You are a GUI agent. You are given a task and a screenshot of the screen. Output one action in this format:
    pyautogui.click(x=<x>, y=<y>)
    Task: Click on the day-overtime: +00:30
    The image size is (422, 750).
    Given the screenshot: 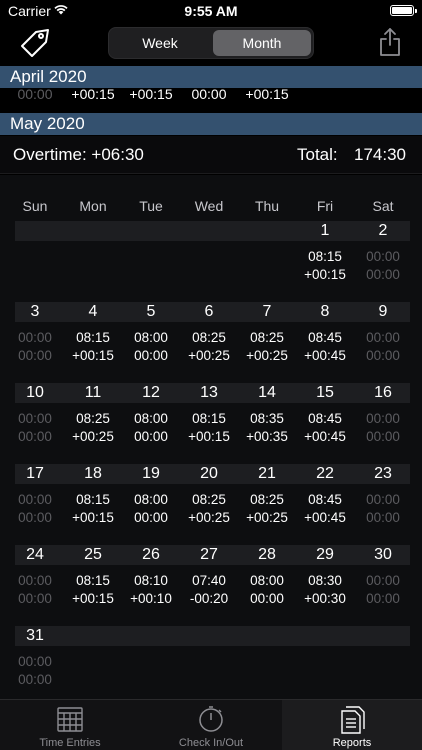 What is the action you would take?
    pyautogui.click(x=325, y=598)
    